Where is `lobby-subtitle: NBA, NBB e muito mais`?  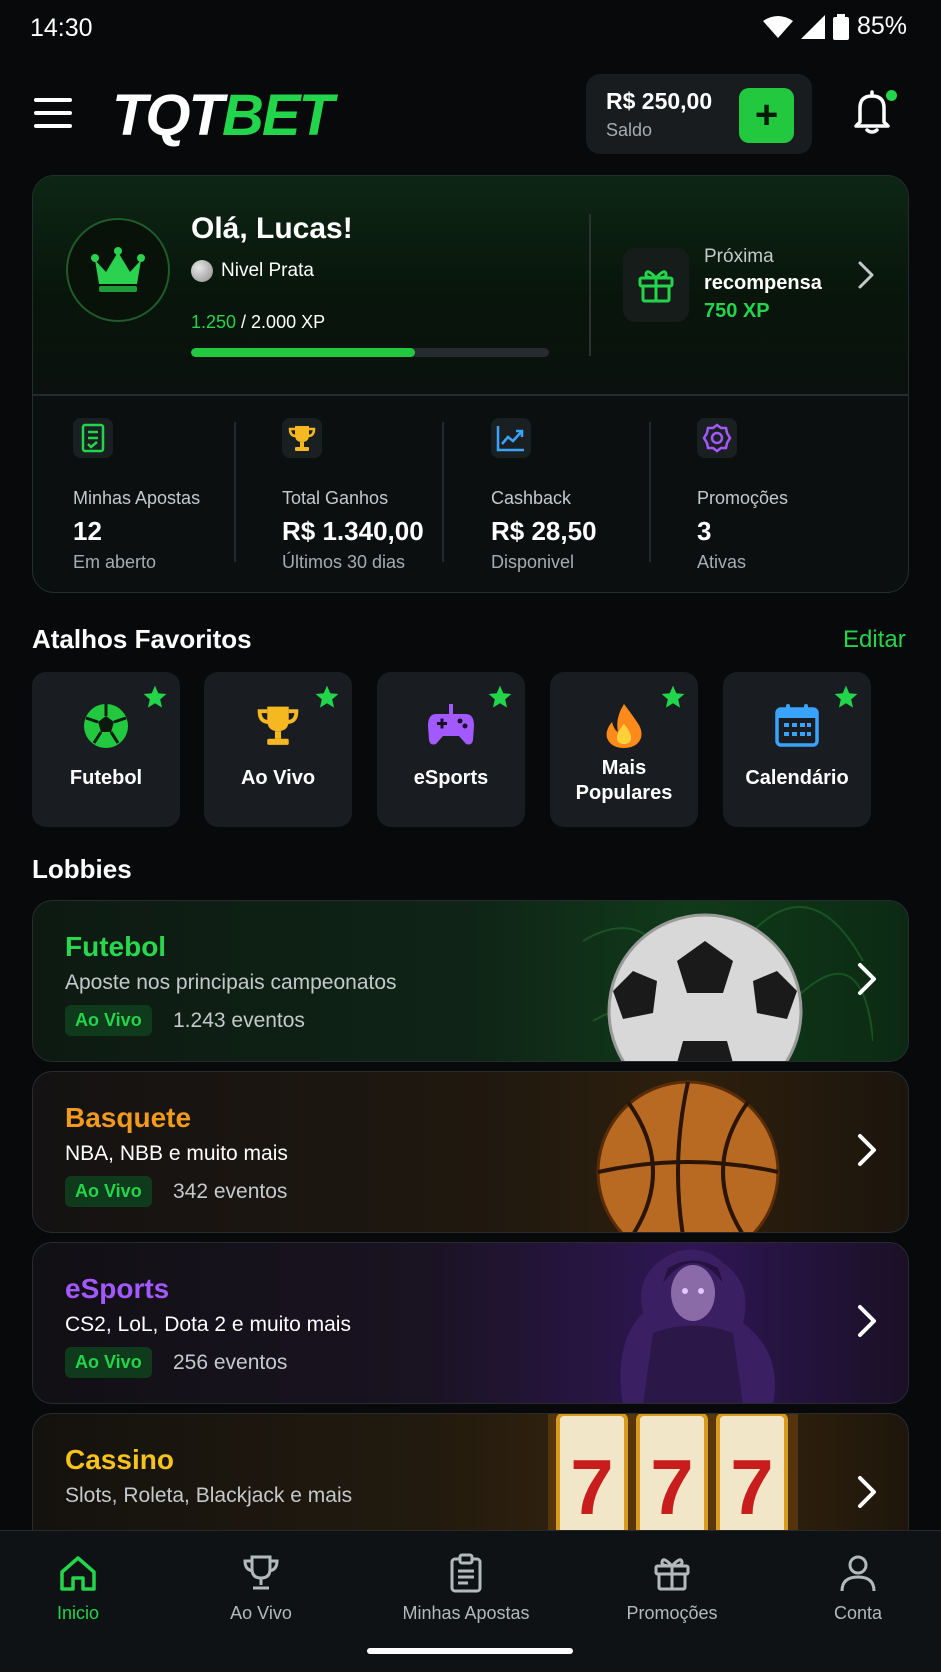 lobby-subtitle: NBA, NBB e muito mais is located at coordinates (176, 1153).